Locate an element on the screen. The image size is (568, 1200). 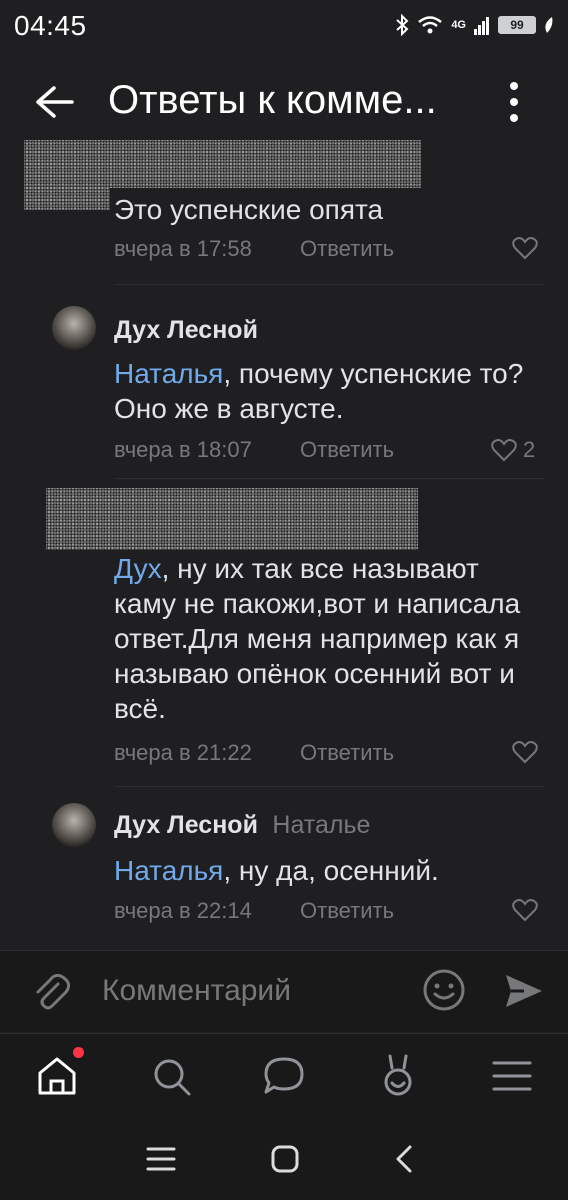
comment-text: Наталья, ну да, осенний. is located at coordinates (324, 870).